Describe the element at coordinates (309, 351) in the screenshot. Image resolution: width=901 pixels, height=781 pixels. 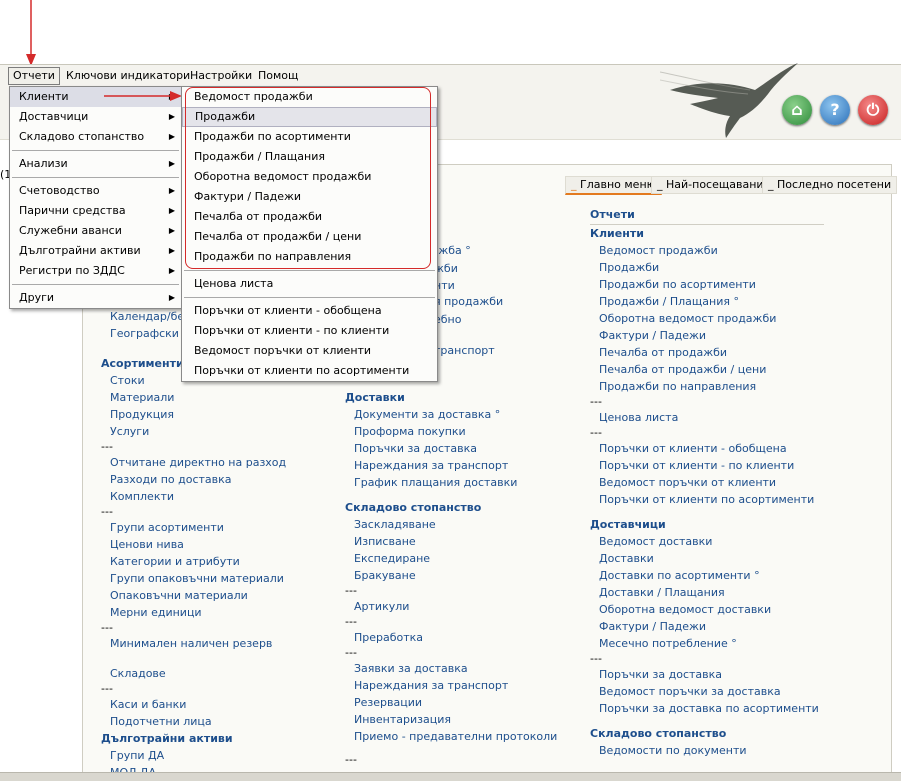
I see `submenu-client-orders-ledger: Ведомост поръчки от клиенти` at that location.